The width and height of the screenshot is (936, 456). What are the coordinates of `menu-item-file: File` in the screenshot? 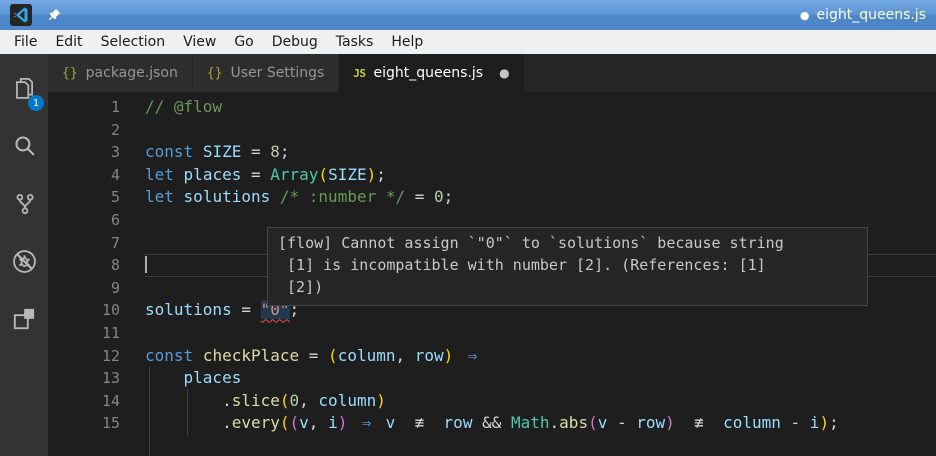 It's located at (25, 42).